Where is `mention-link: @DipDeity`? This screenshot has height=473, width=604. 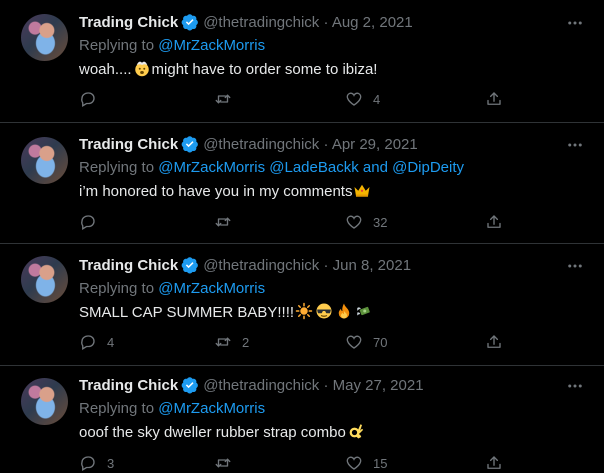 mention-link: @DipDeity is located at coordinates (428, 167).